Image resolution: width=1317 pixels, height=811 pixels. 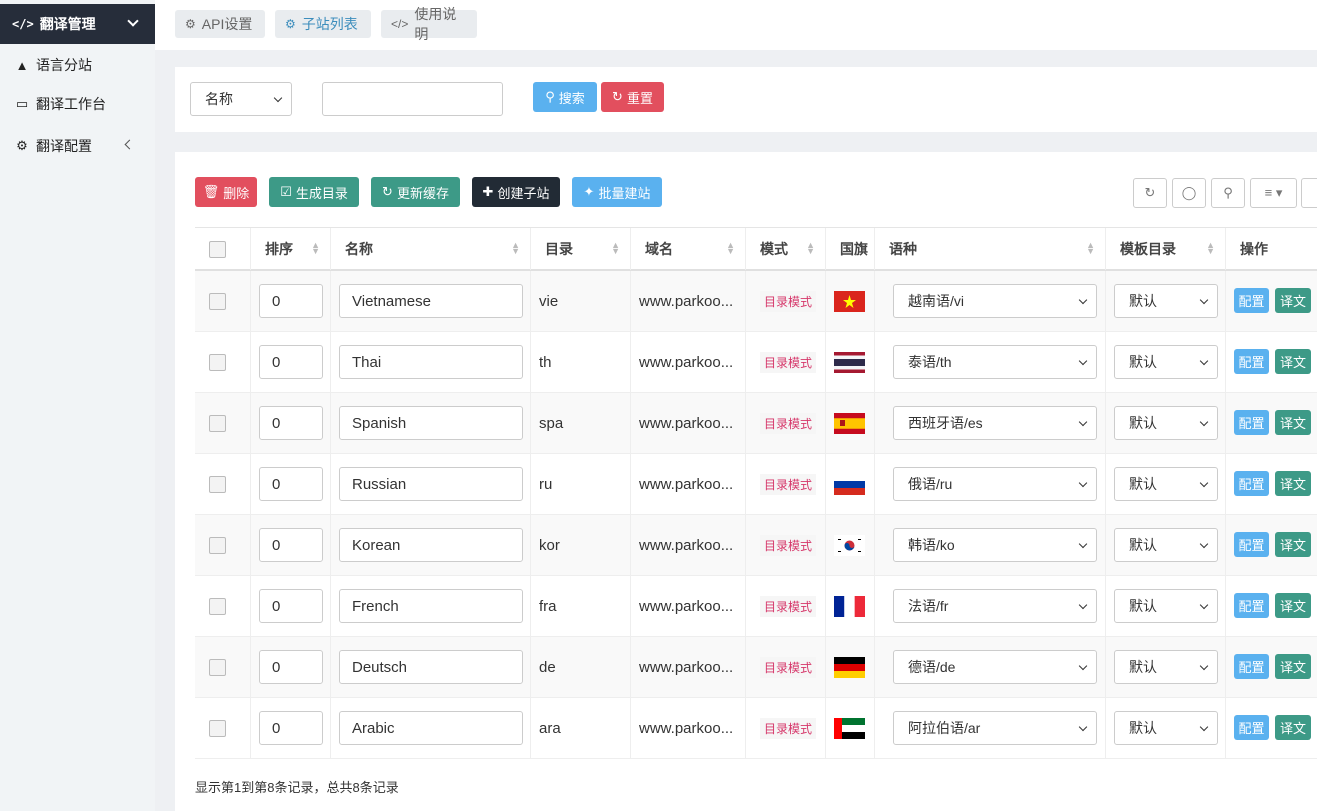 What do you see at coordinates (571, 98) in the screenshot?
I see `button-label: 搜索` at bounding box center [571, 98].